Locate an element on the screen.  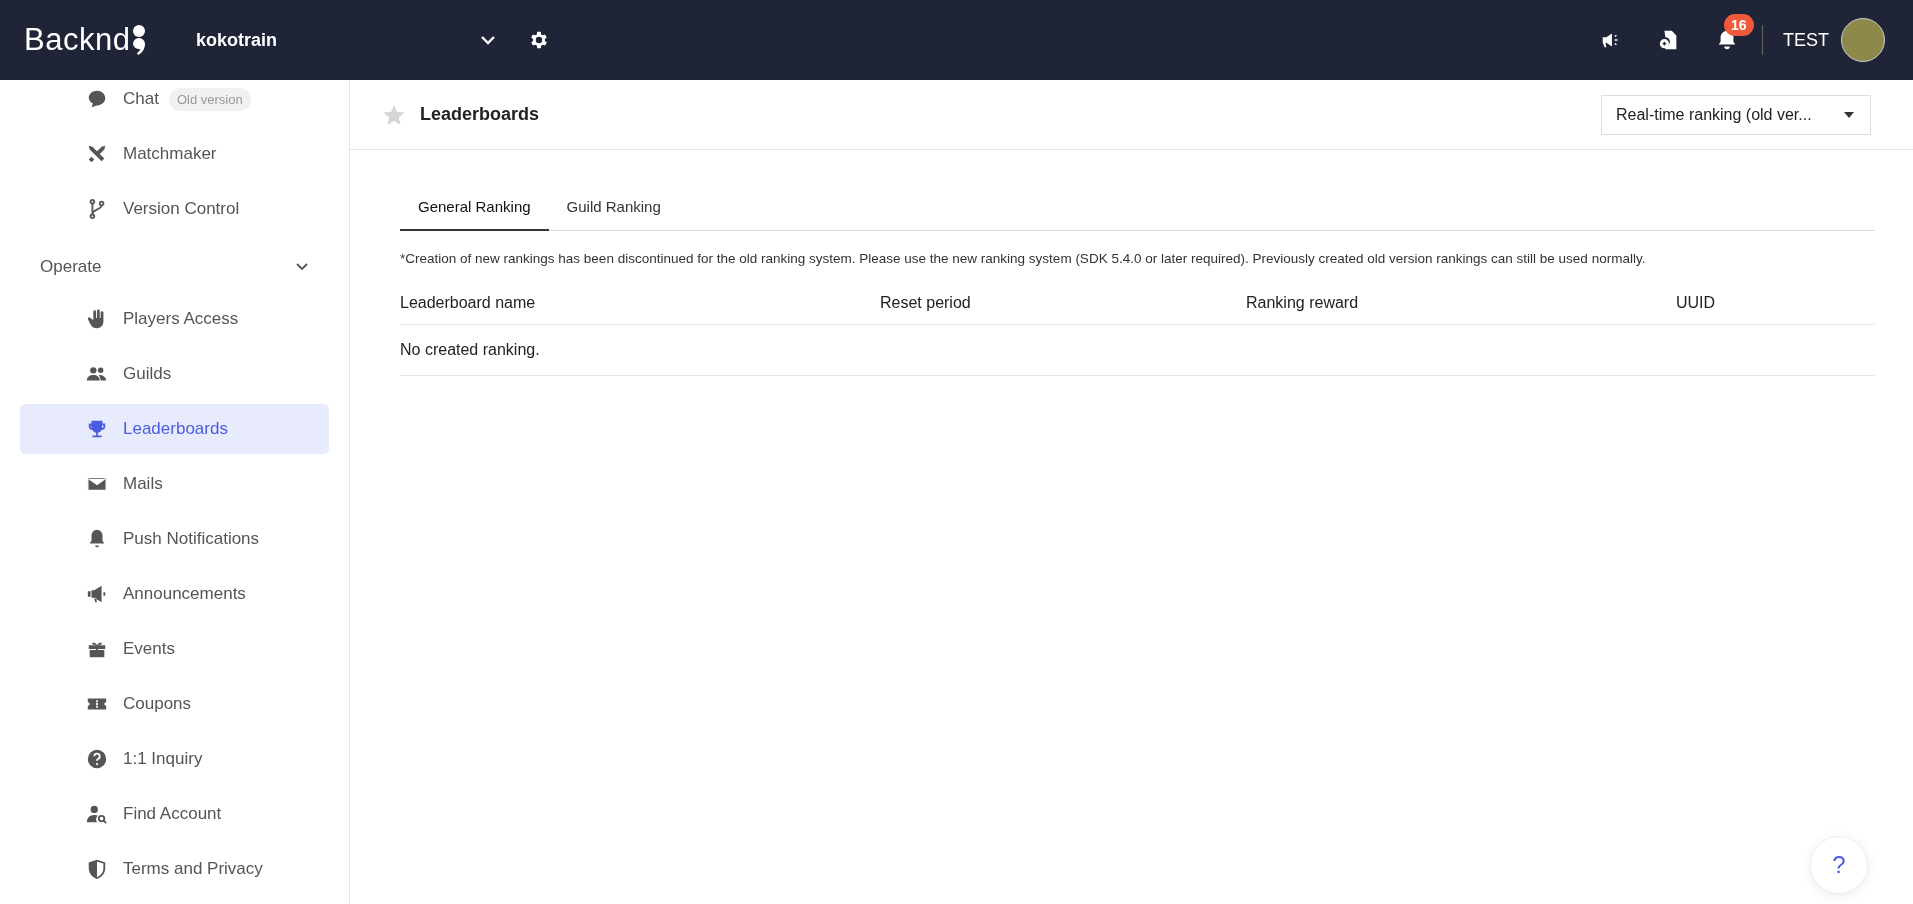
column-header: Leaderboard name is located at coordinates (468, 303).